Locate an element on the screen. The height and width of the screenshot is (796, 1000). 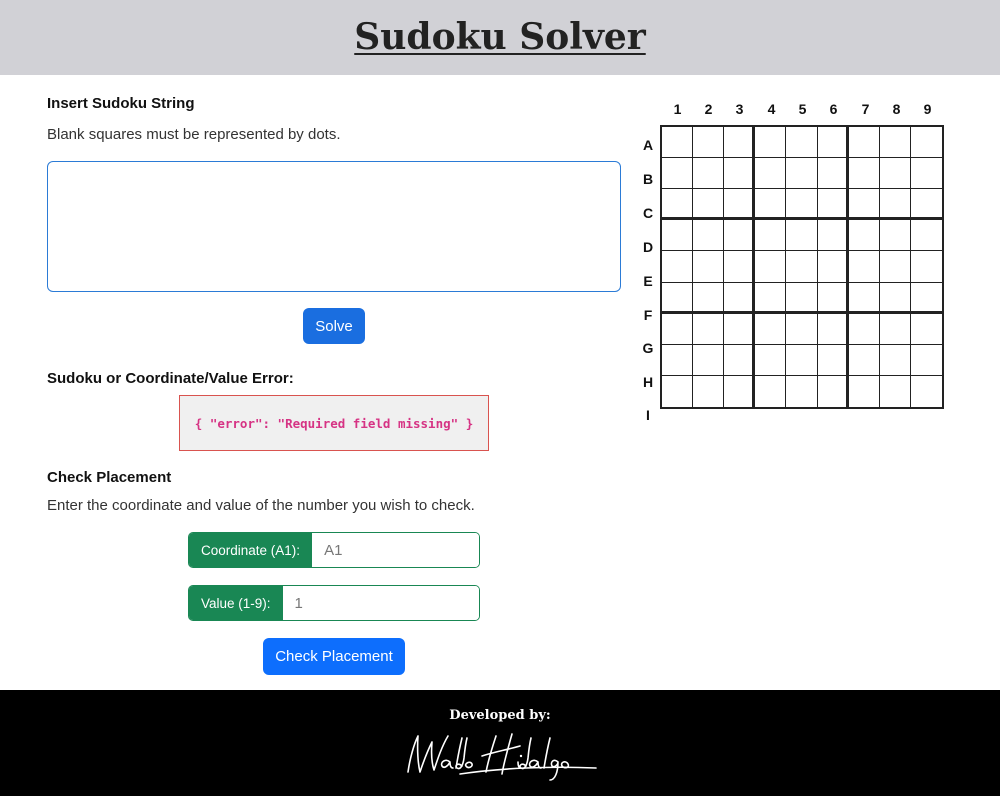
value-input-group: Value (1-9): is located at coordinates (334, 603).